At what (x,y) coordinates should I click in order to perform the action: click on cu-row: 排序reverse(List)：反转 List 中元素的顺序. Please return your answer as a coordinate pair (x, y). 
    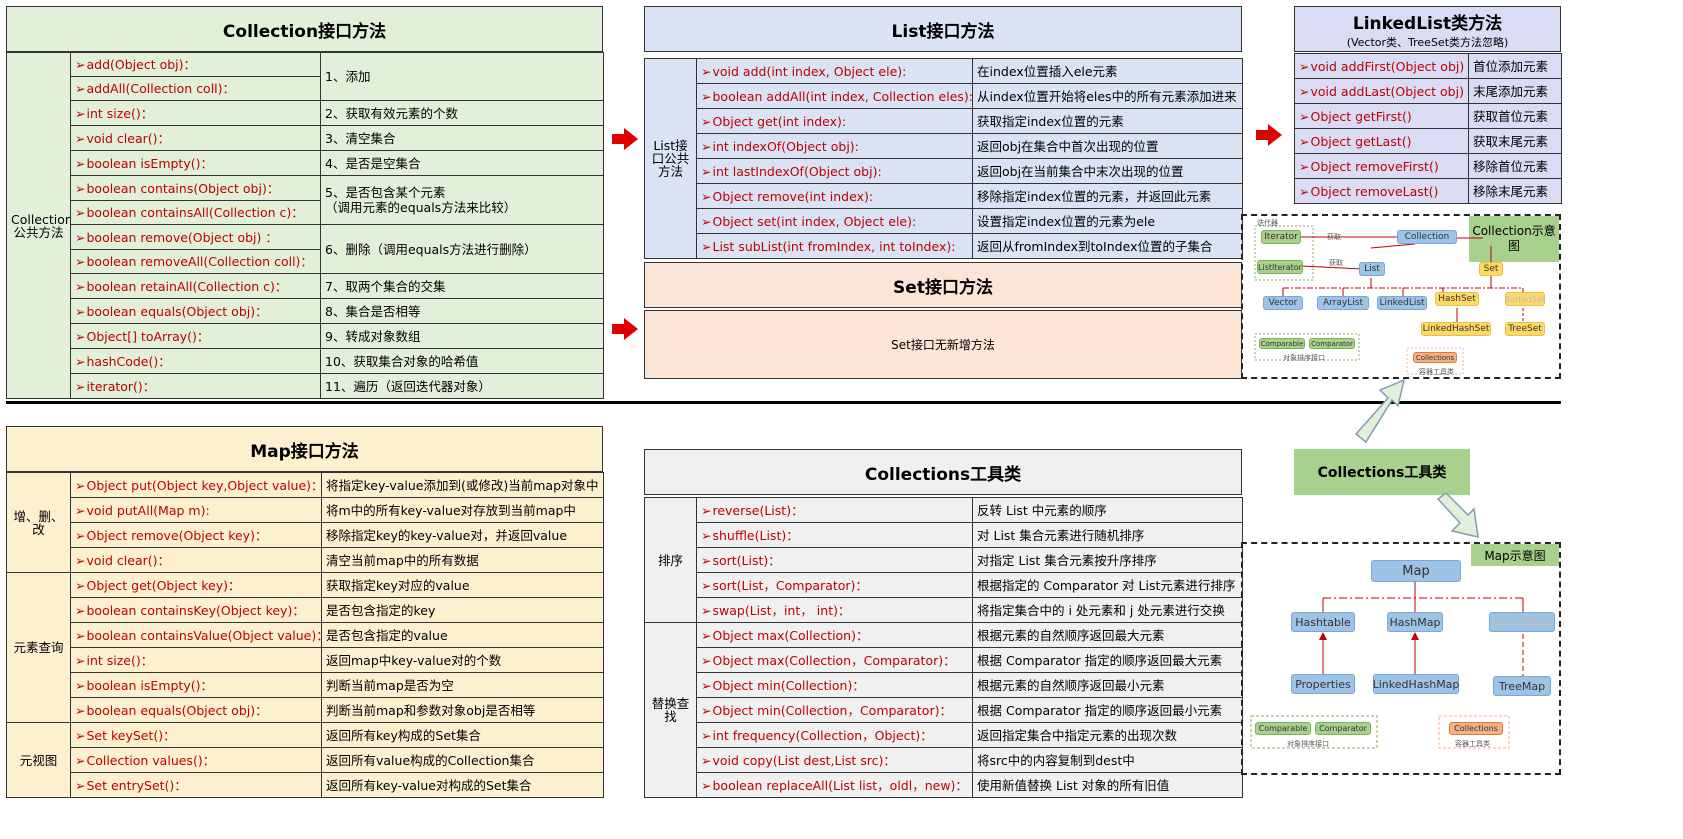
    Looking at the image, I should click on (943, 560).